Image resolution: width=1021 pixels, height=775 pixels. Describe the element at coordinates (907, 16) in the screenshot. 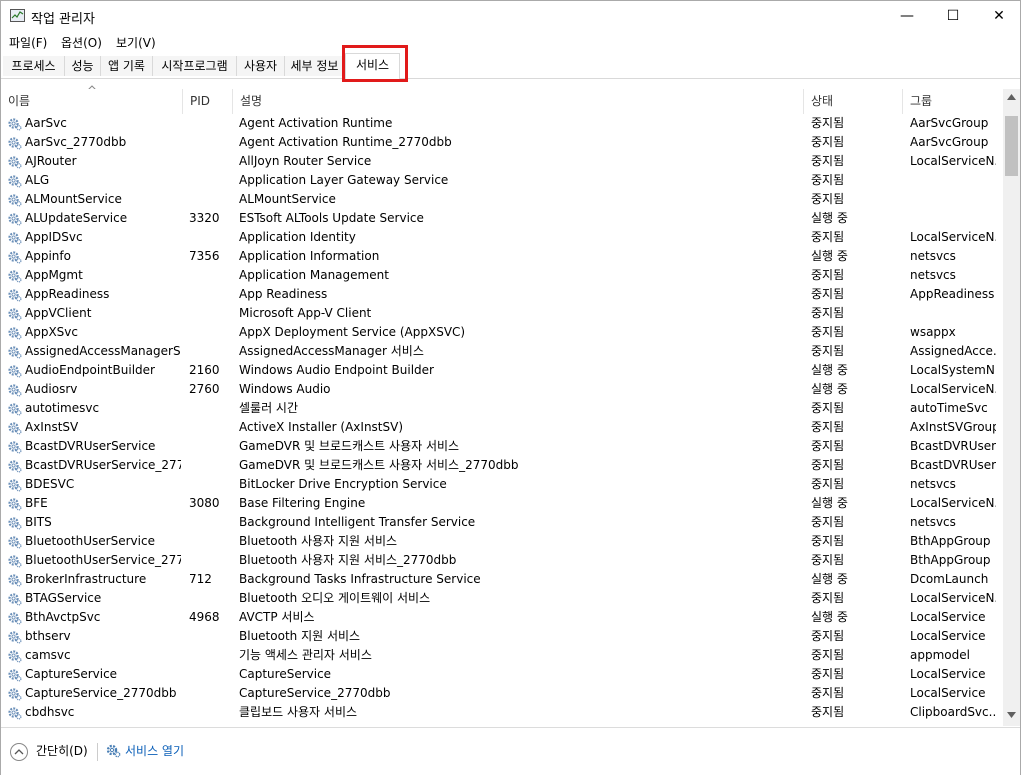

I see `minimize-button: —` at that location.